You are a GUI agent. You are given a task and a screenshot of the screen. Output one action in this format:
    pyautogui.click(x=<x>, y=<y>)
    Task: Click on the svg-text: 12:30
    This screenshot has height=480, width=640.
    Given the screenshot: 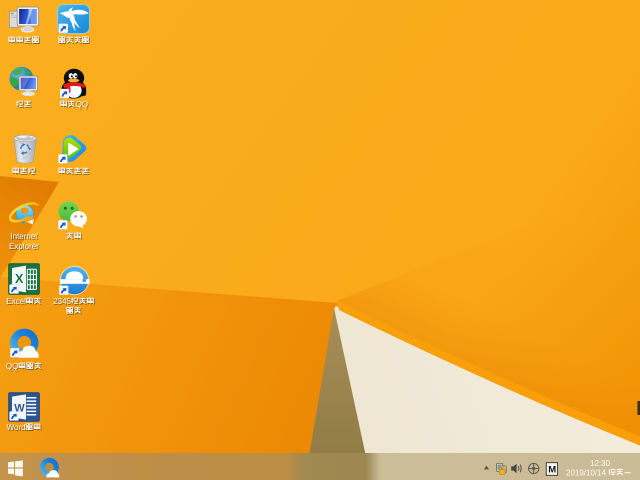 What is the action you would take?
    pyautogui.click(x=600, y=463)
    